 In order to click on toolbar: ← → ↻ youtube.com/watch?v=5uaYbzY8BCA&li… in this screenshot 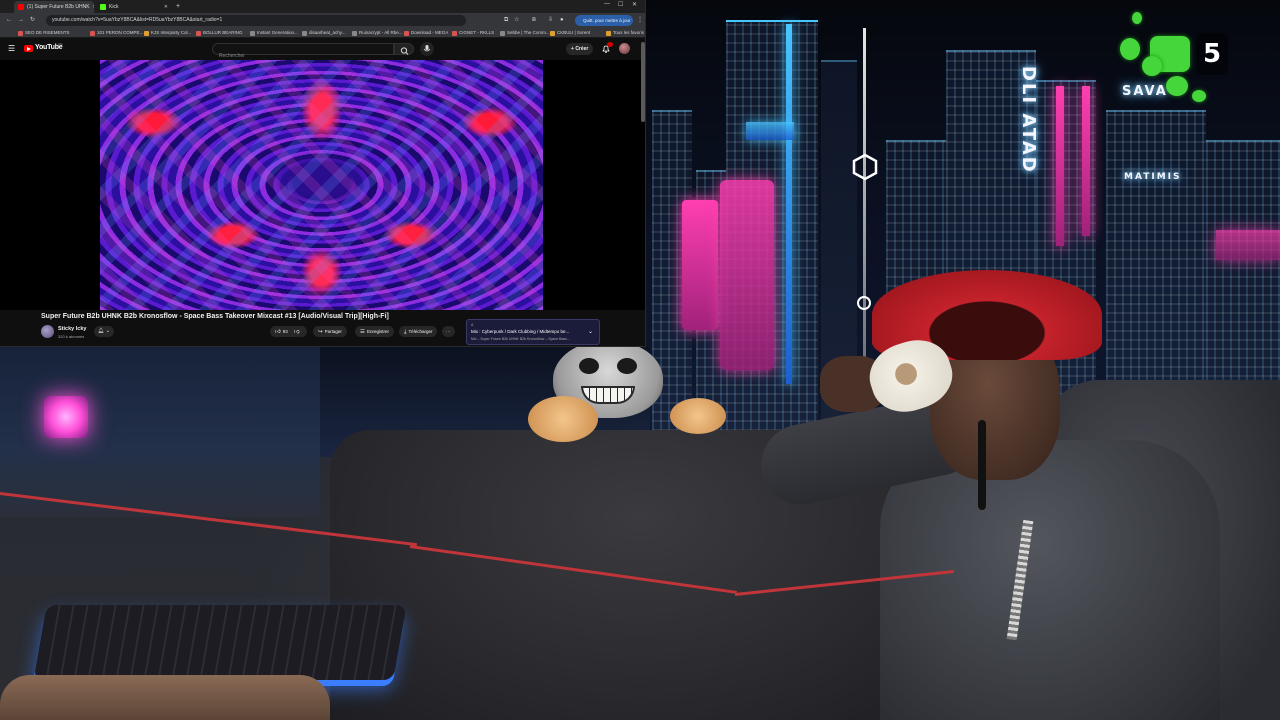, I will do `click(322, 20)`.